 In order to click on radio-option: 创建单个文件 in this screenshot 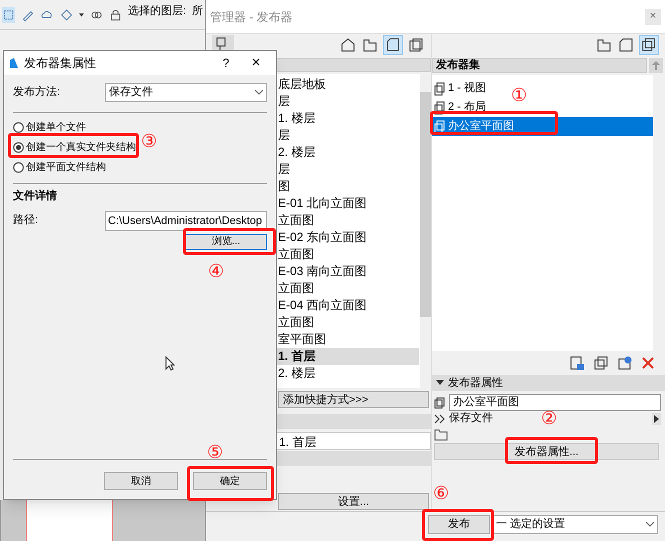, I will do `click(49, 127)`.